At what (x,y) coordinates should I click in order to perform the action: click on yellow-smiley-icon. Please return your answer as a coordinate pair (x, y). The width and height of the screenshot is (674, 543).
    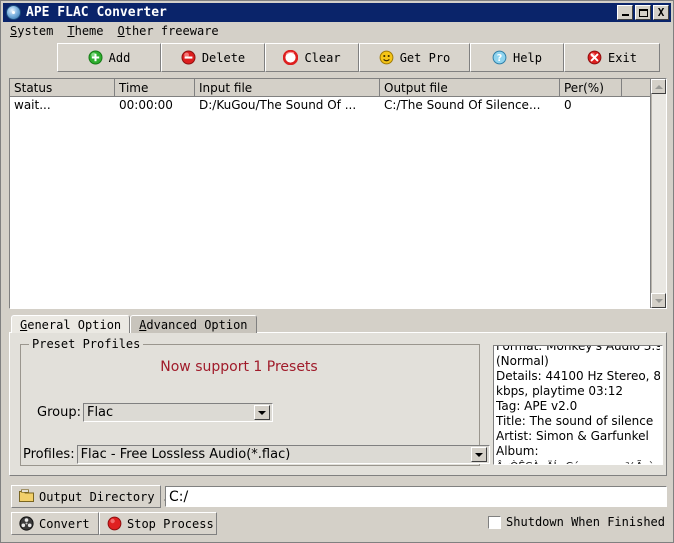
    Looking at the image, I should click on (386, 57).